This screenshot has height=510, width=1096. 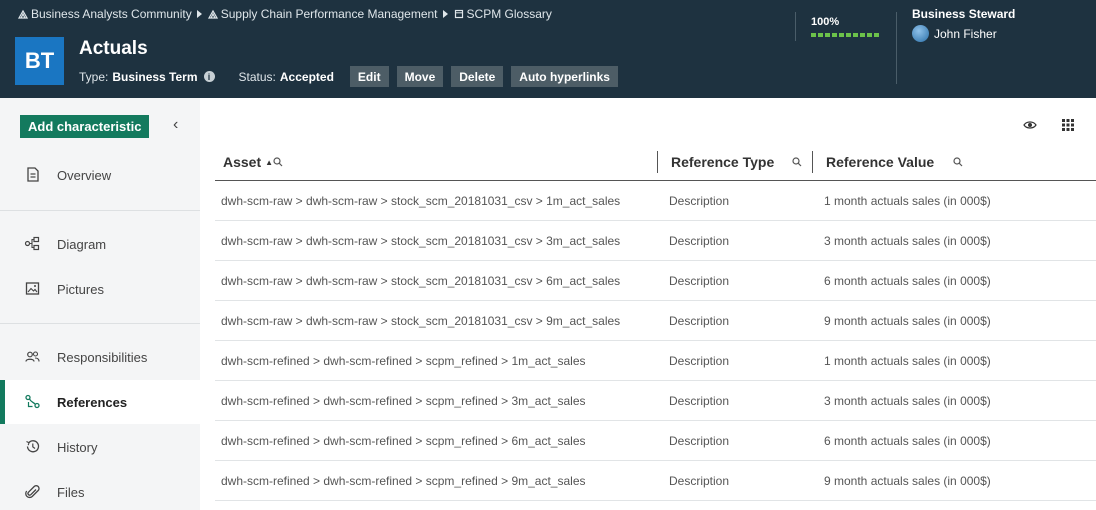 I want to click on sidebar-item-label: Diagram, so click(x=82, y=244).